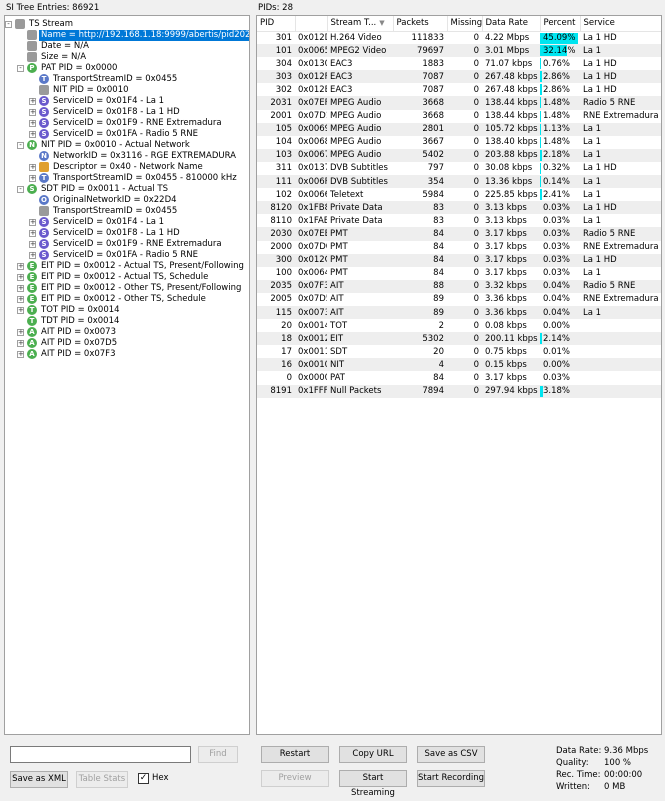 This screenshot has height=801, width=665. I want to click on col-header-stream-type: Stream T...▼, so click(360, 23).